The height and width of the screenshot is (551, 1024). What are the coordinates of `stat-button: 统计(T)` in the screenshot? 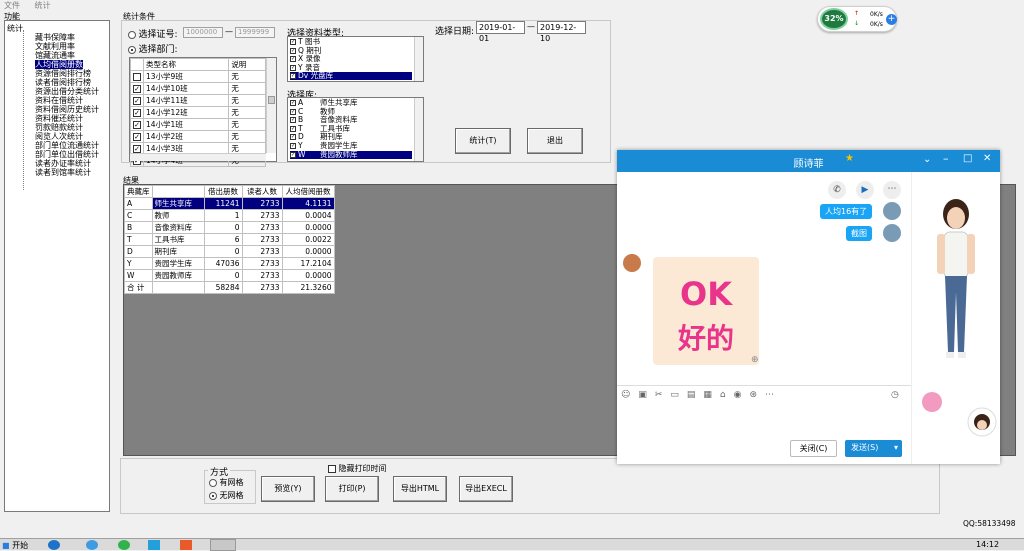 It's located at (483, 141).